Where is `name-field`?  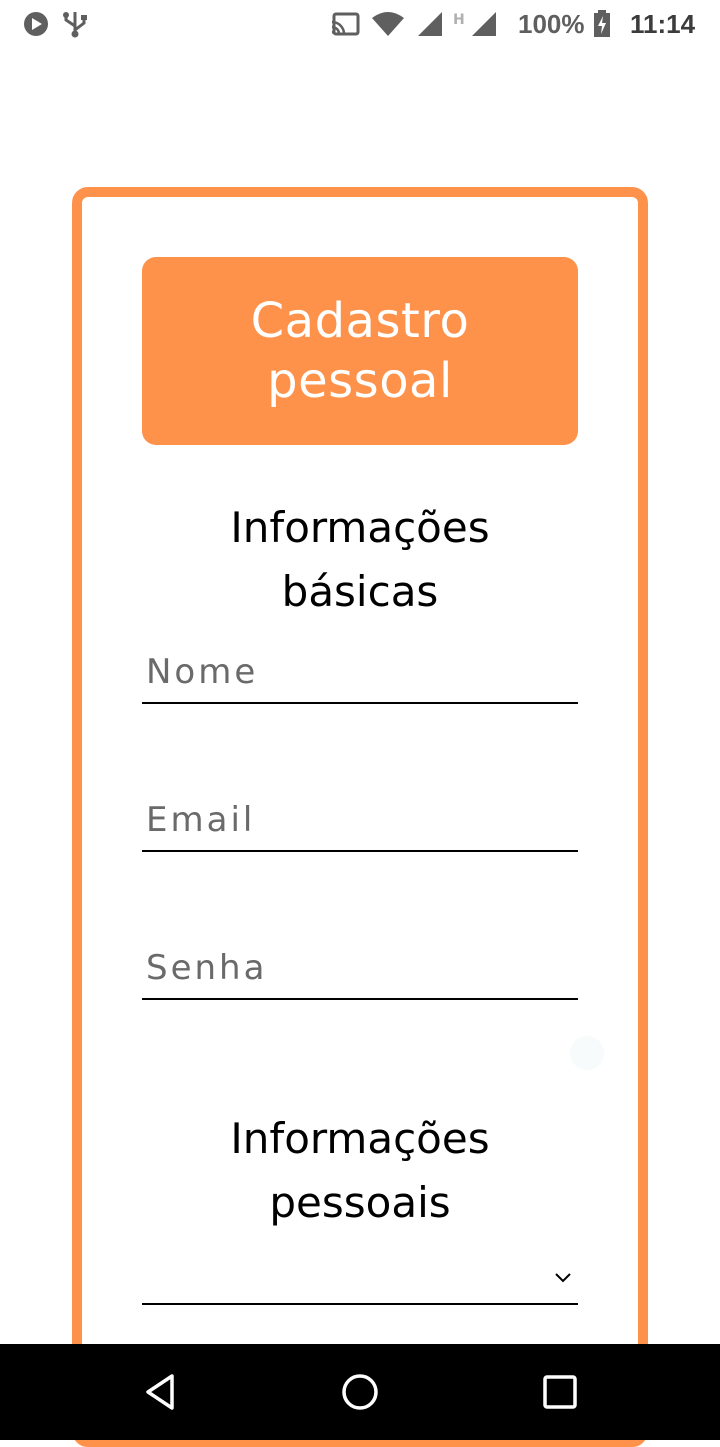
name-field is located at coordinates (360, 674).